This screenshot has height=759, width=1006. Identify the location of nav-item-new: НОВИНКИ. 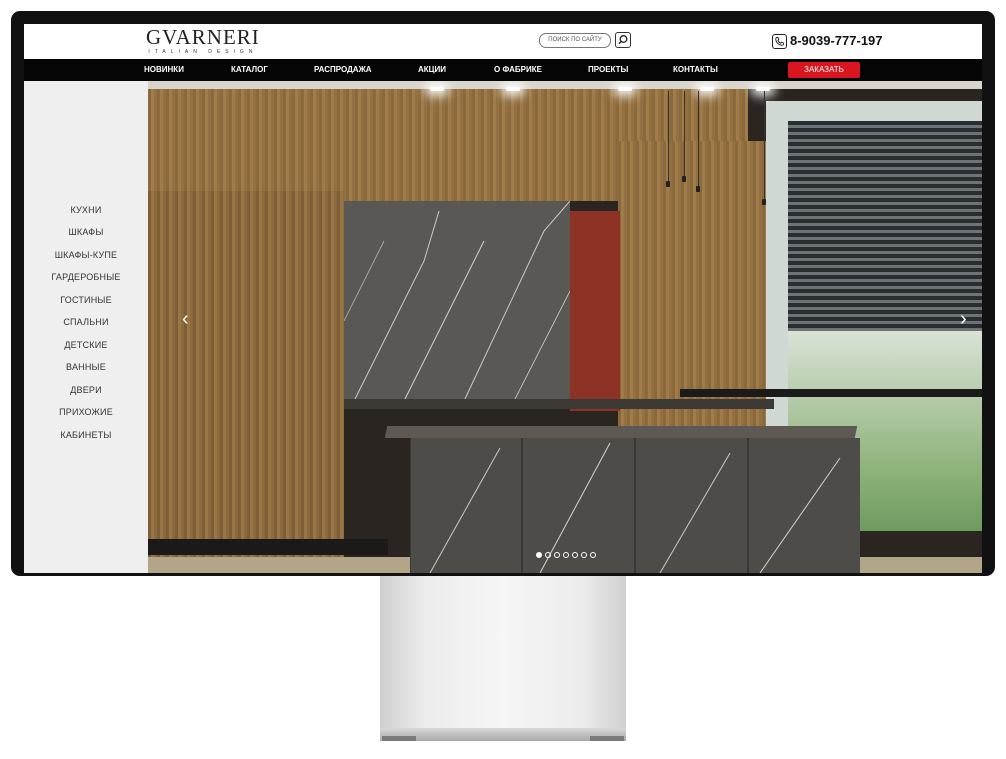
(164, 70).